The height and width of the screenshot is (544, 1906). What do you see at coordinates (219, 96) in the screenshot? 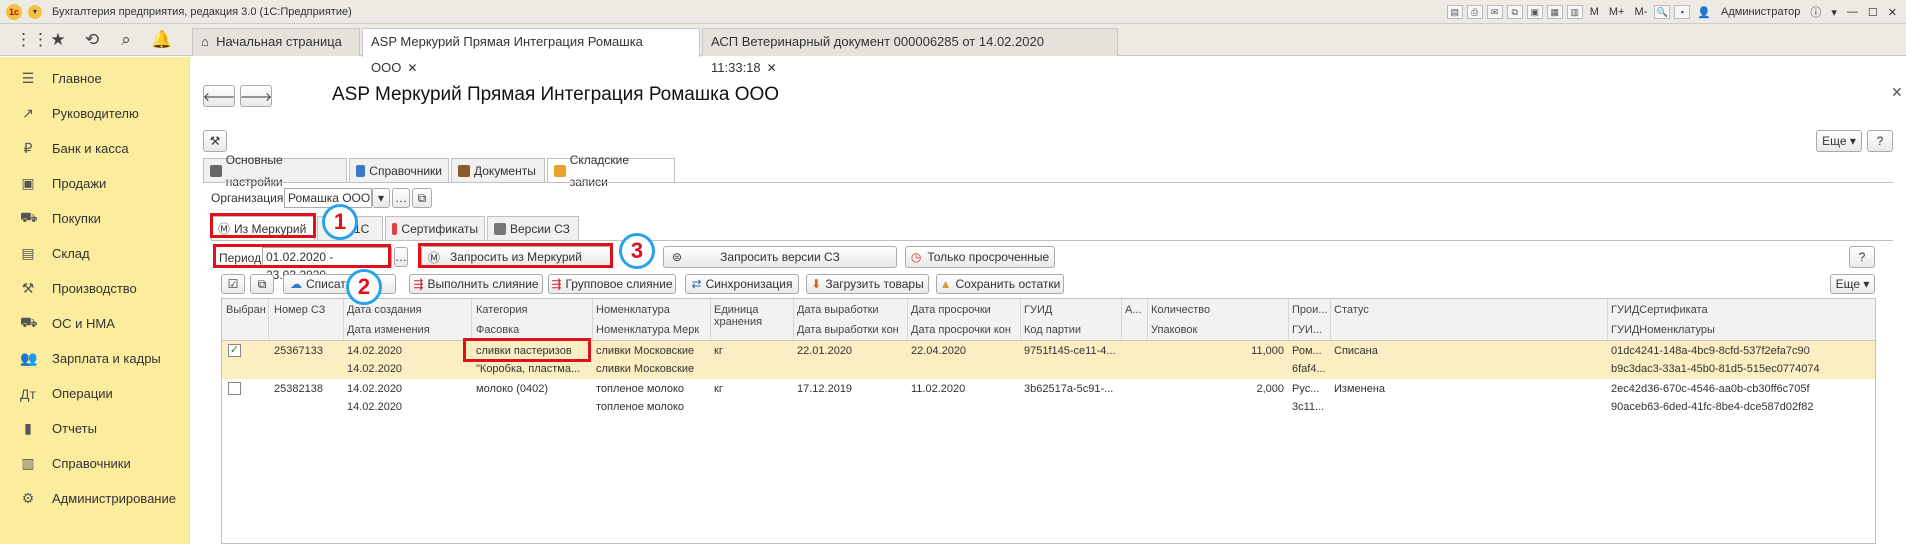
I see `back-button: 🡐` at bounding box center [219, 96].